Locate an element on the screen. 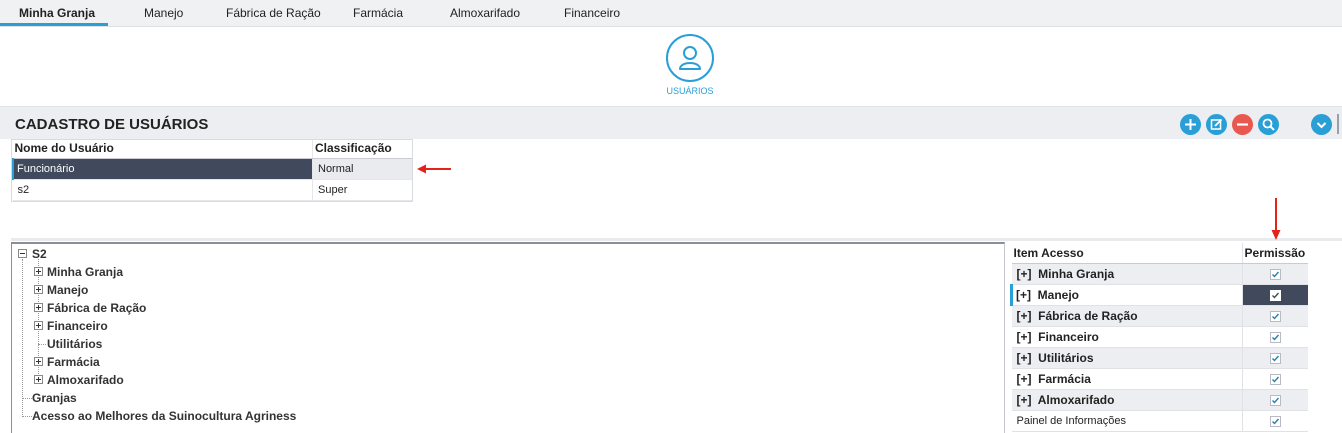 The height and width of the screenshot is (433, 1342). table-row: [+] Utilitários is located at coordinates (1159, 358).